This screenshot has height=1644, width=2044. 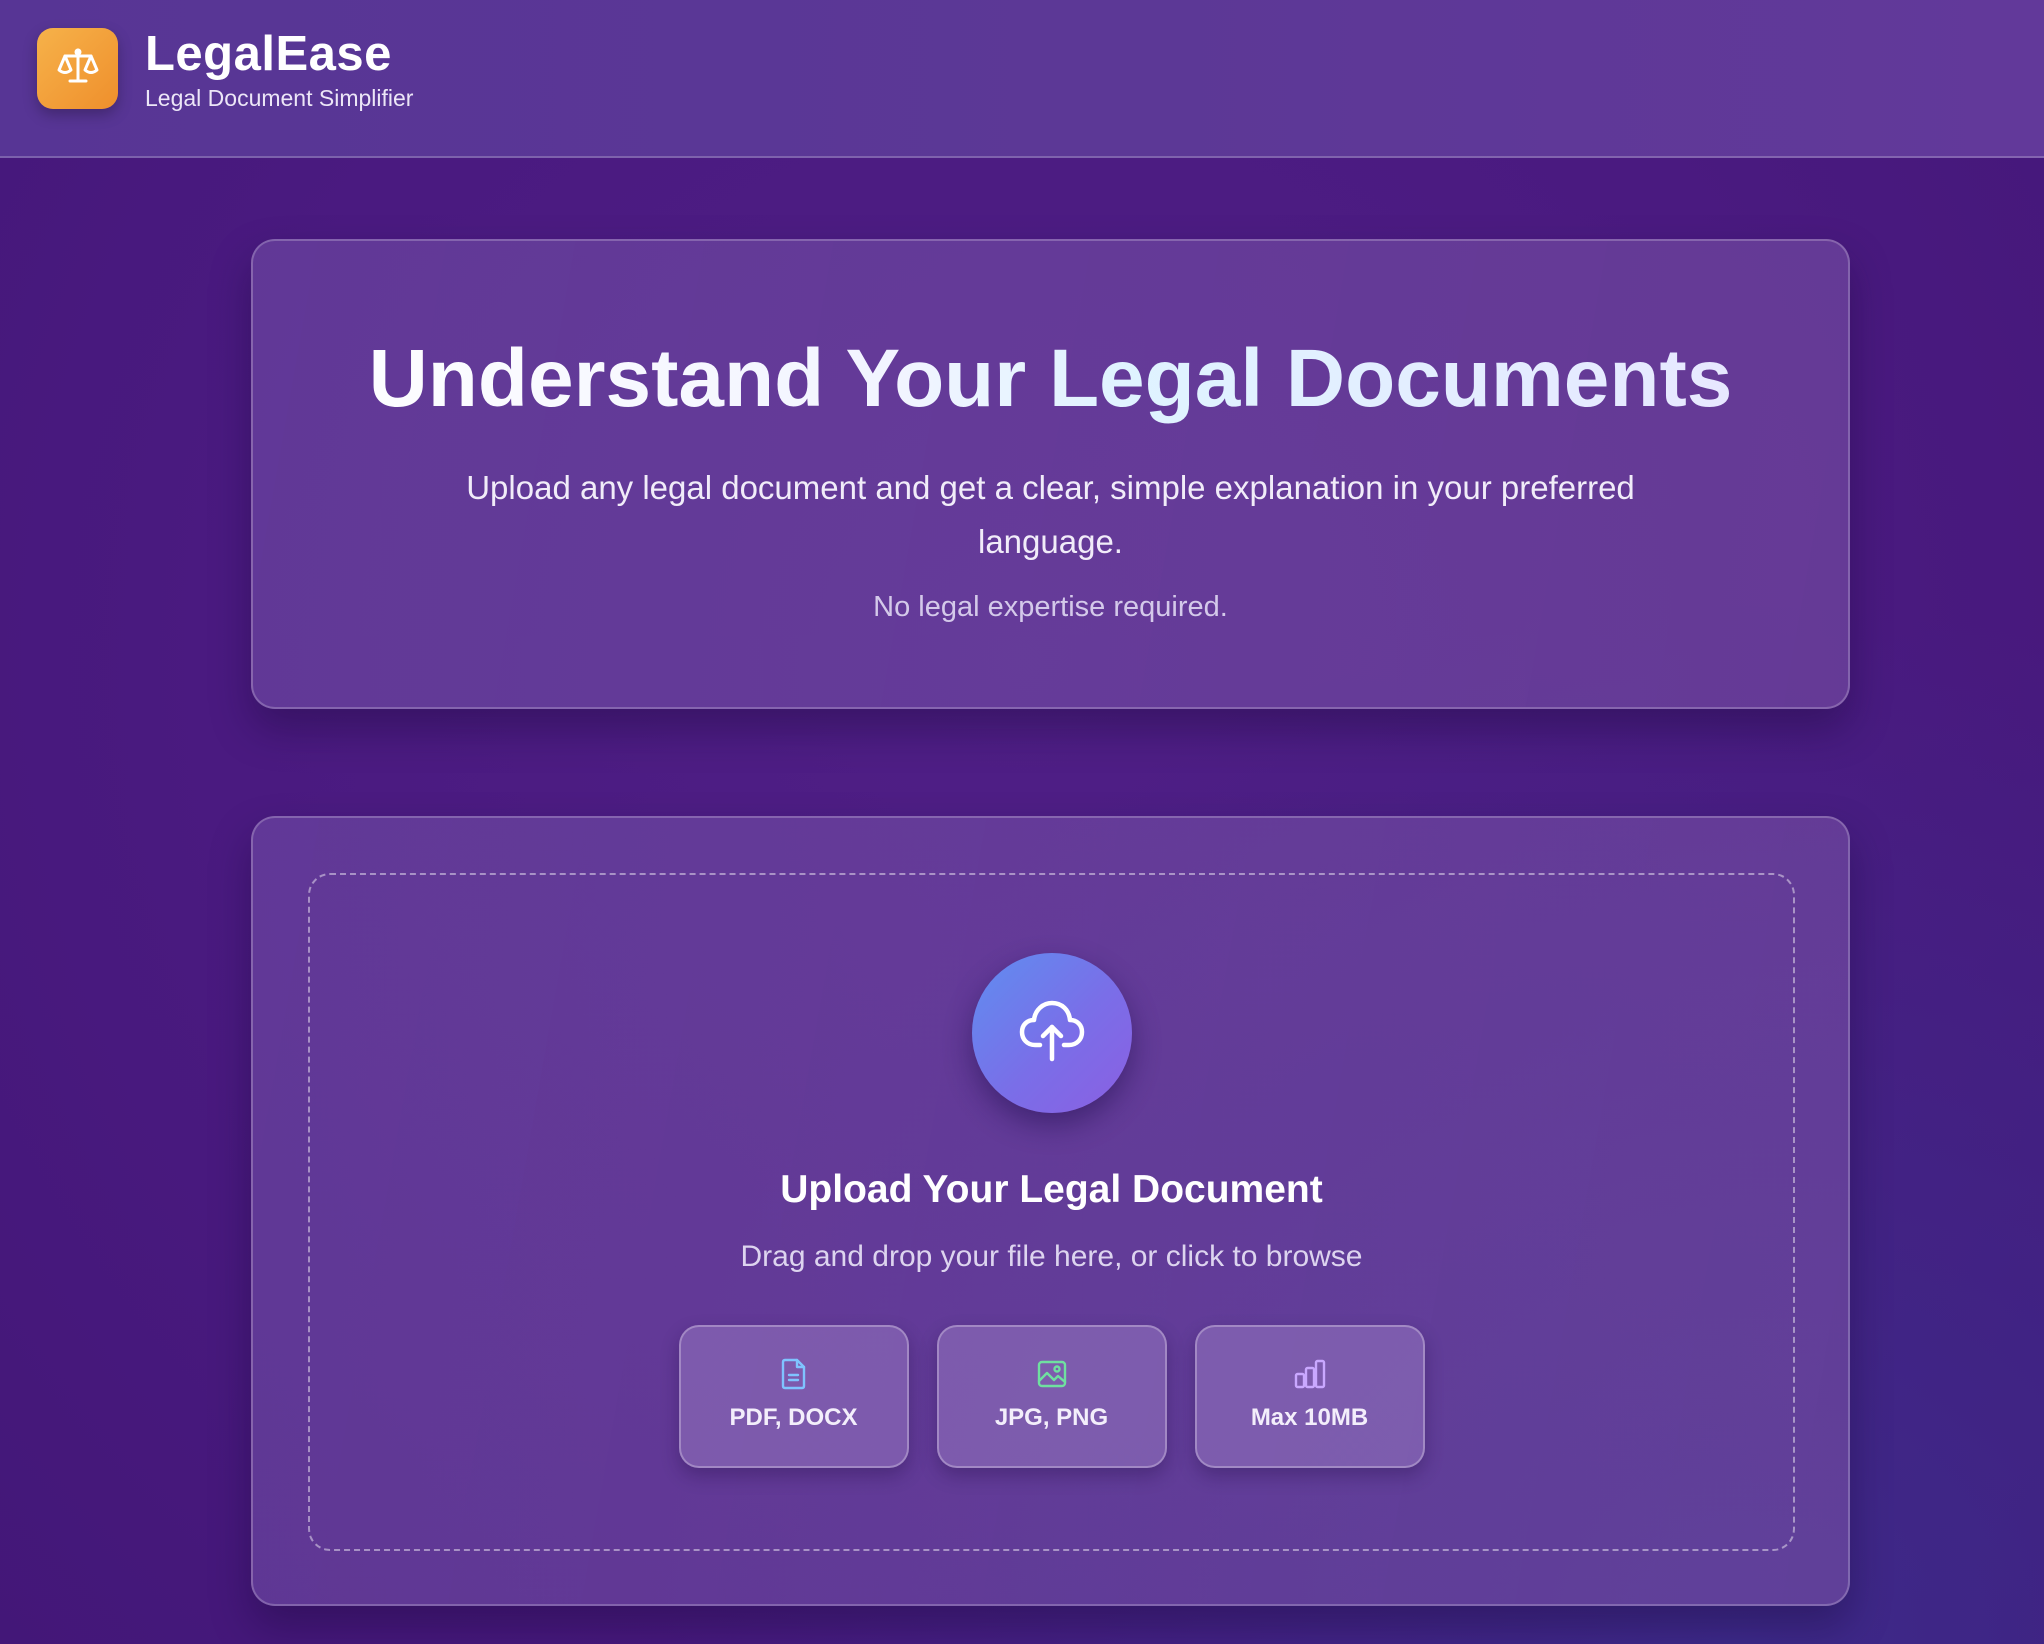 I want to click on scales-icon, so click(x=78, y=68).